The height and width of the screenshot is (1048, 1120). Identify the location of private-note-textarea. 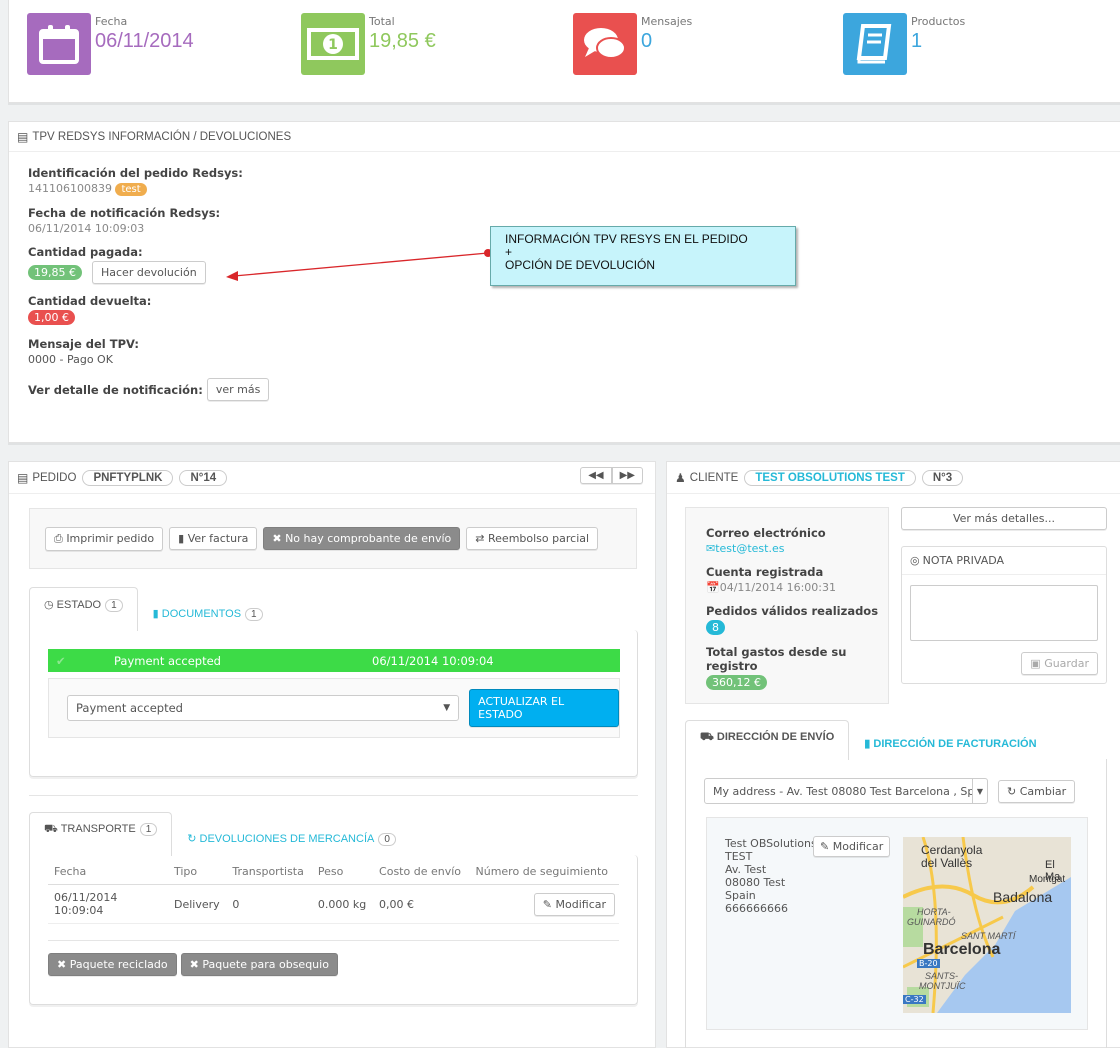
(1004, 613).